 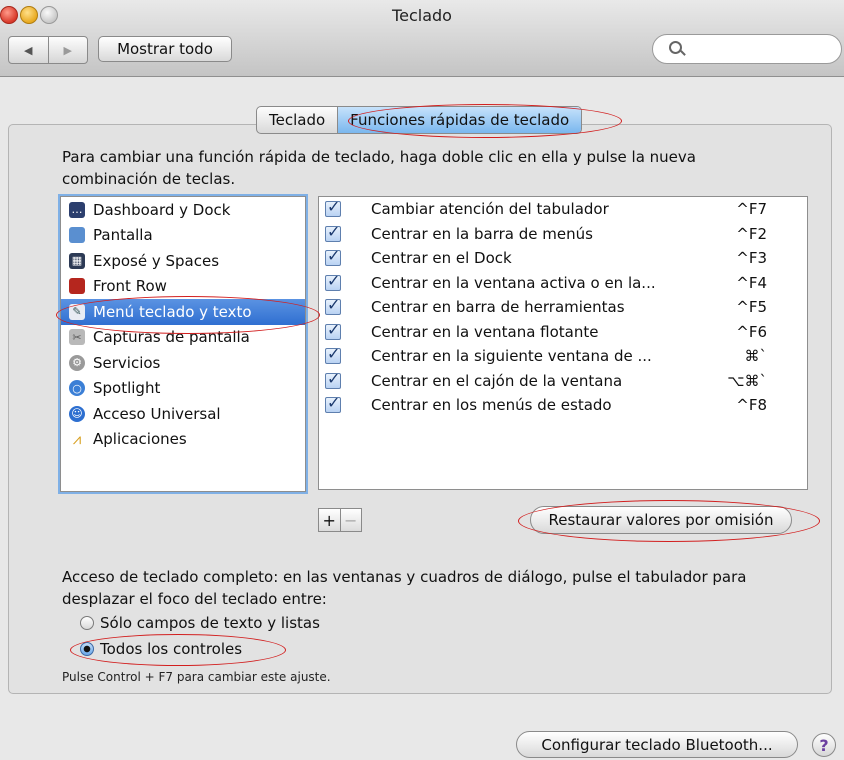 I want to click on display-icon, so click(x=77, y=235).